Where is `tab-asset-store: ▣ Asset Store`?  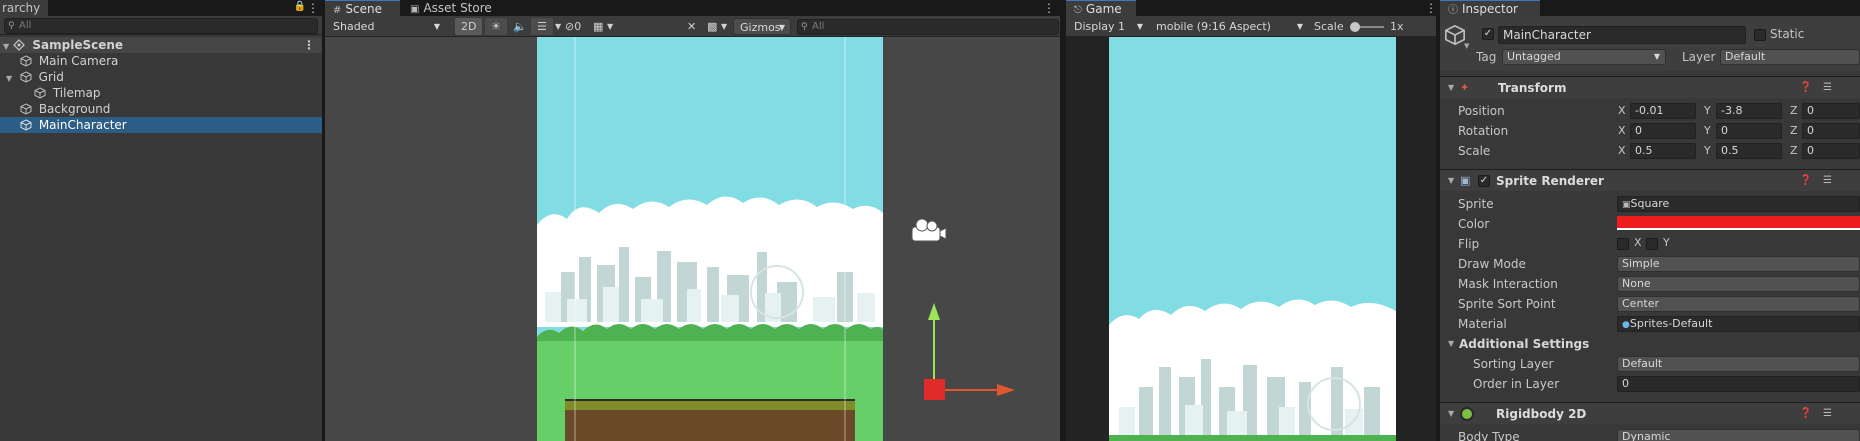 tab-asset-store: ▣ Asset Store is located at coordinates (452, 8).